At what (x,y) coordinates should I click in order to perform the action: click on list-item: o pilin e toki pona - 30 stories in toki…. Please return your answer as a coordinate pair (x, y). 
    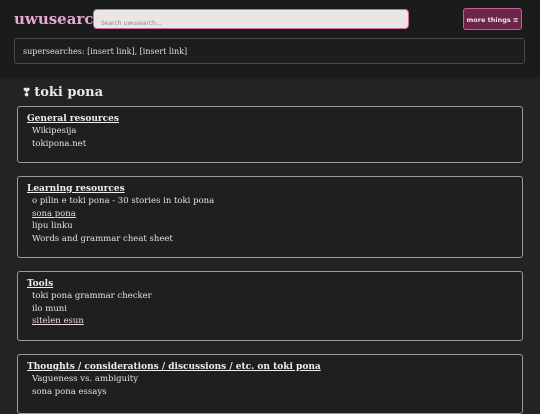
    Looking at the image, I should click on (270, 201).